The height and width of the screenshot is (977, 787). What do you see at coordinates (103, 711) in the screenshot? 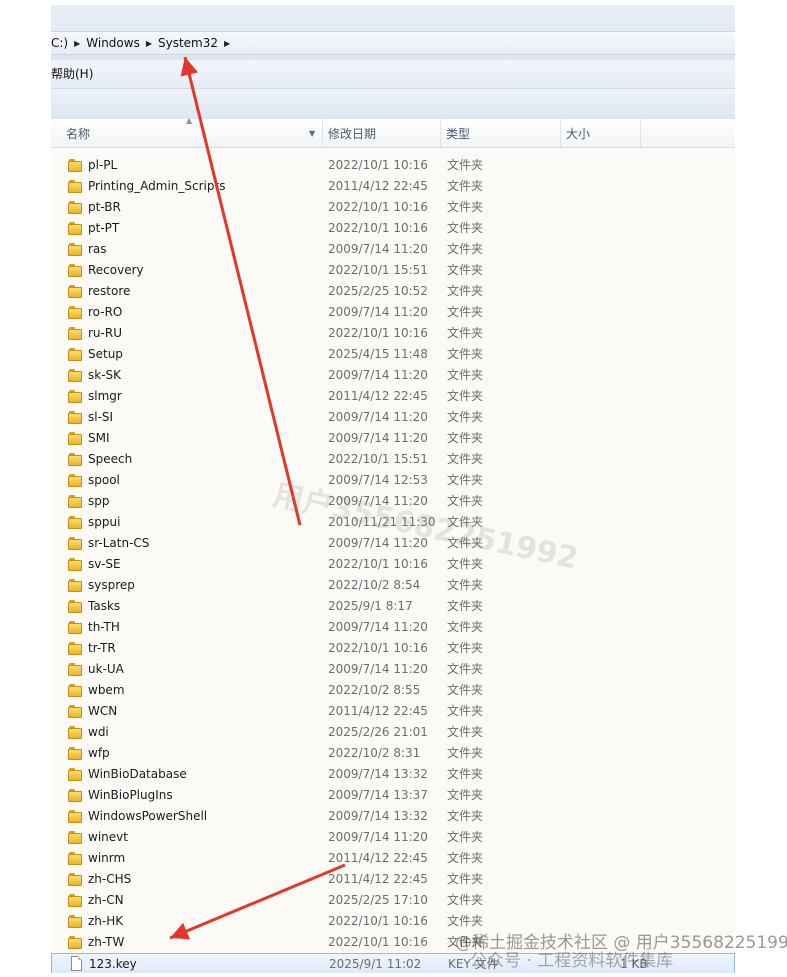
I see `file-name: WCN` at bounding box center [103, 711].